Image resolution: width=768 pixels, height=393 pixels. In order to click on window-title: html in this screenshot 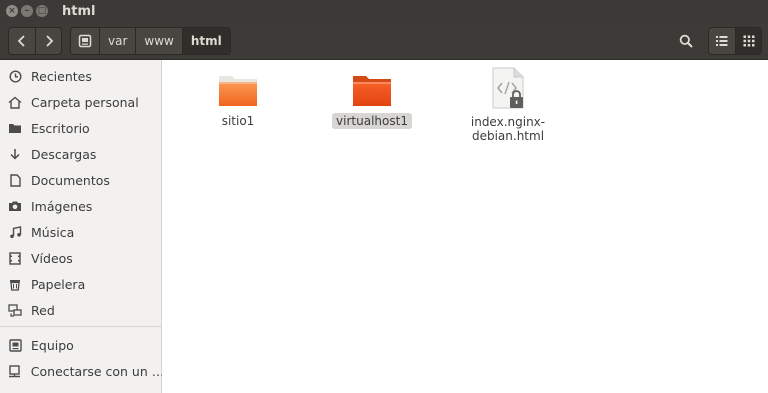, I will do `click(79, 11)`.